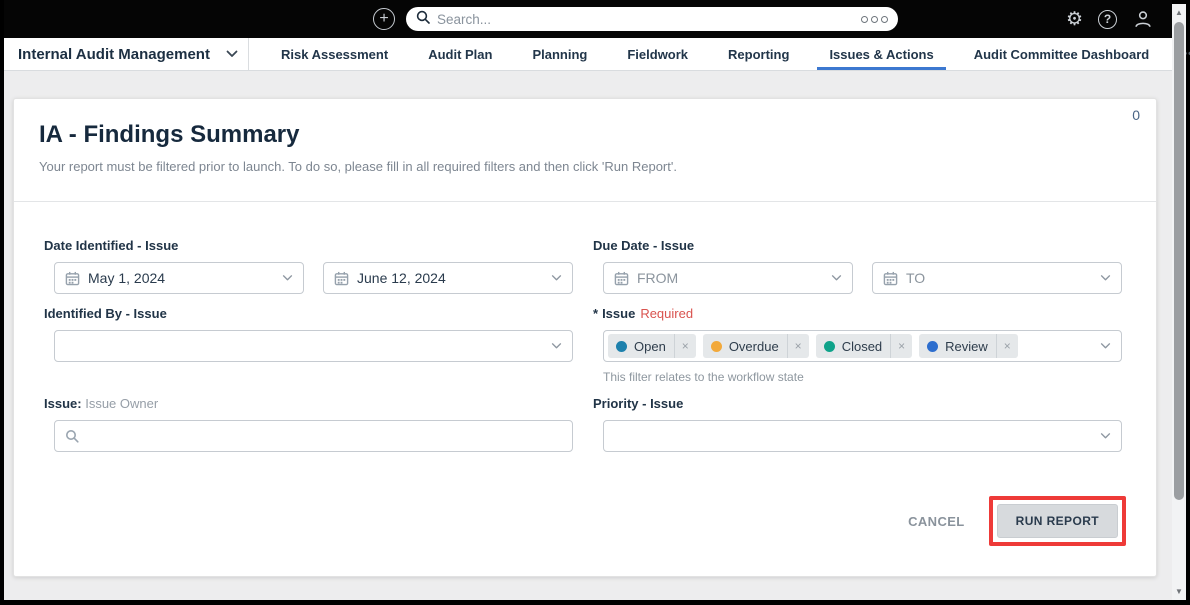 The image size is (1190, 605). I want to click on filter-identified-by: Identified By - Issue, so click(308, 345).